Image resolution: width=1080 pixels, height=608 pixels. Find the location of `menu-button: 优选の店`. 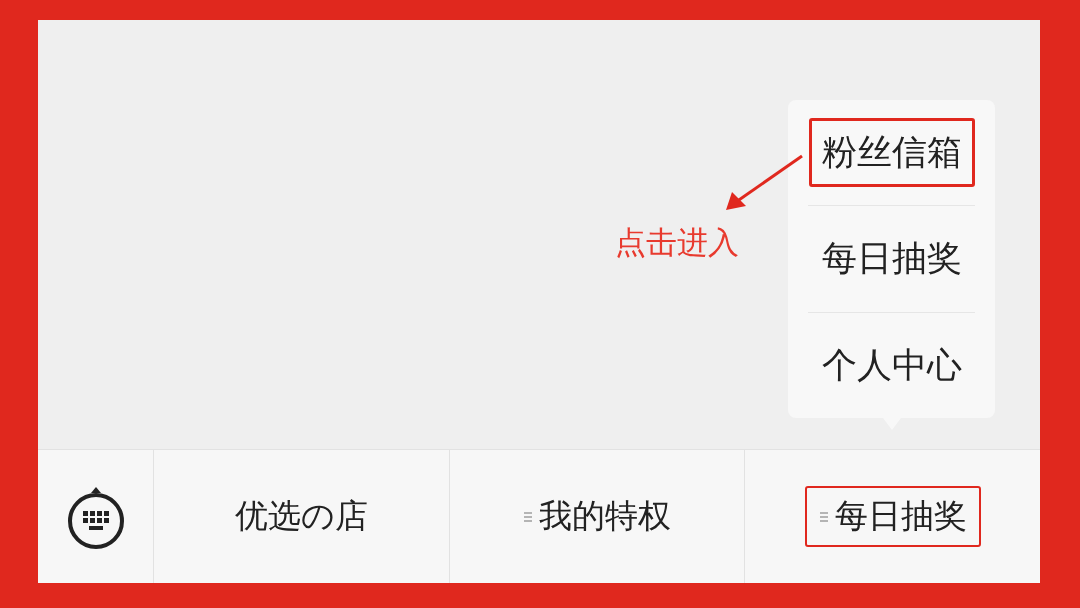

menu-button: 优选の店 is located at coordinates (301, 516).